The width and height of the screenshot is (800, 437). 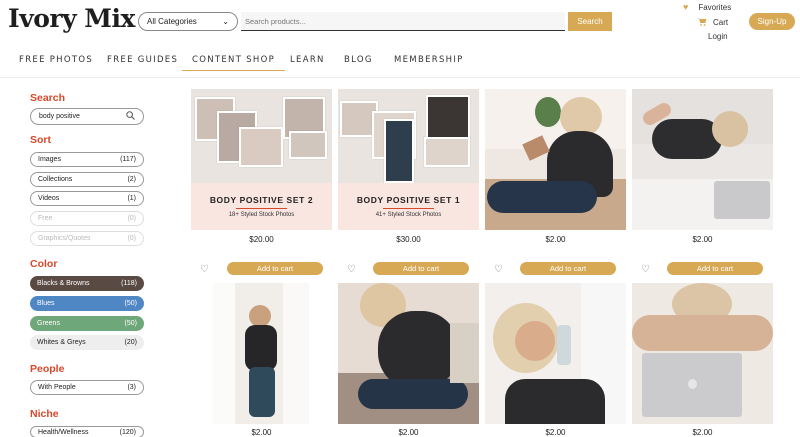 What do you see at coordinates (564, 345) in the screenshot?
I see `water-bottle` at bounding box center [564, 345].